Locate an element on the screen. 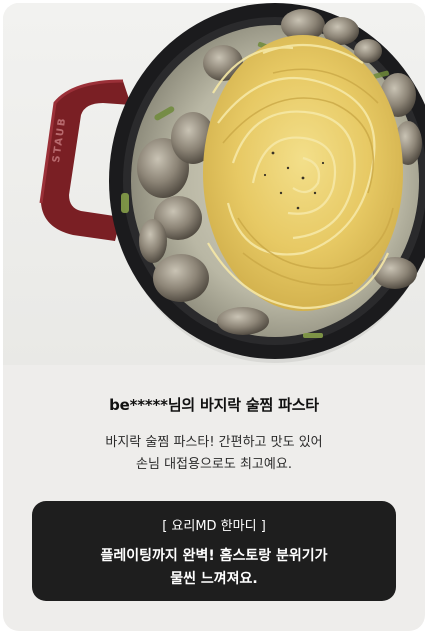  md-comment-line: 플레이팅까지 완벽! 홈스토랑 분위기가 is located at coordinates (214, 556).